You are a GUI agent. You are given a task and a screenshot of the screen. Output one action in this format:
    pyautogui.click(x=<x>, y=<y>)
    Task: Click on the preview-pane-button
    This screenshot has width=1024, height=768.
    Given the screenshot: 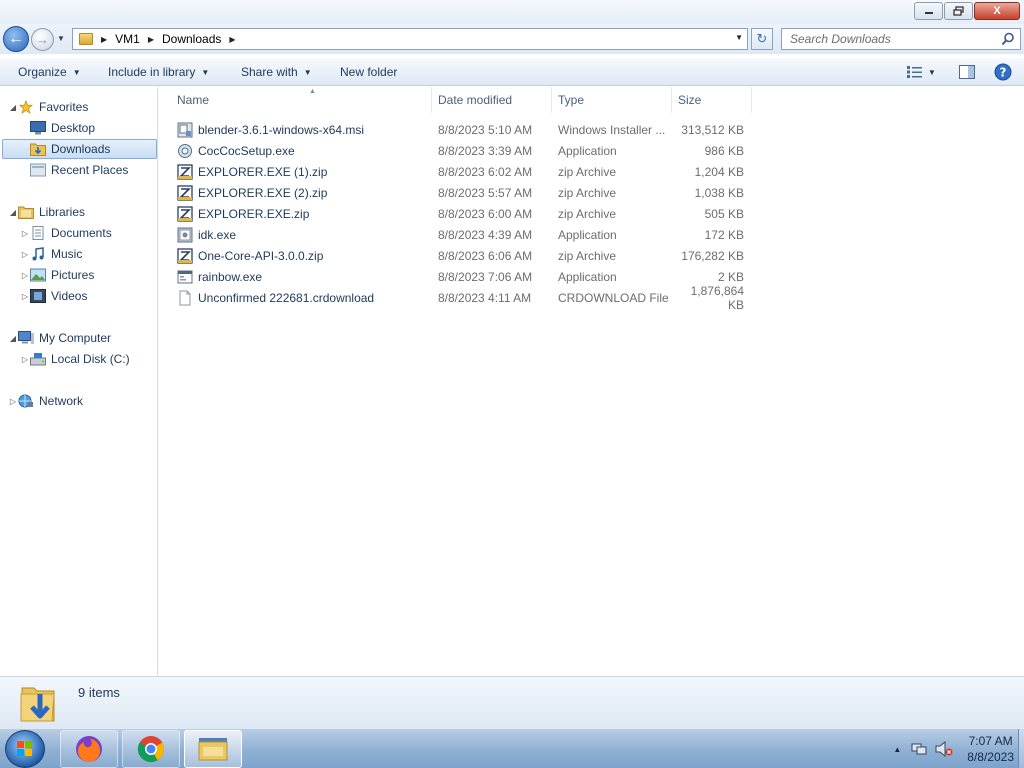 What is the action you would take?
    pyautogui.click(x=967, y=72)
    